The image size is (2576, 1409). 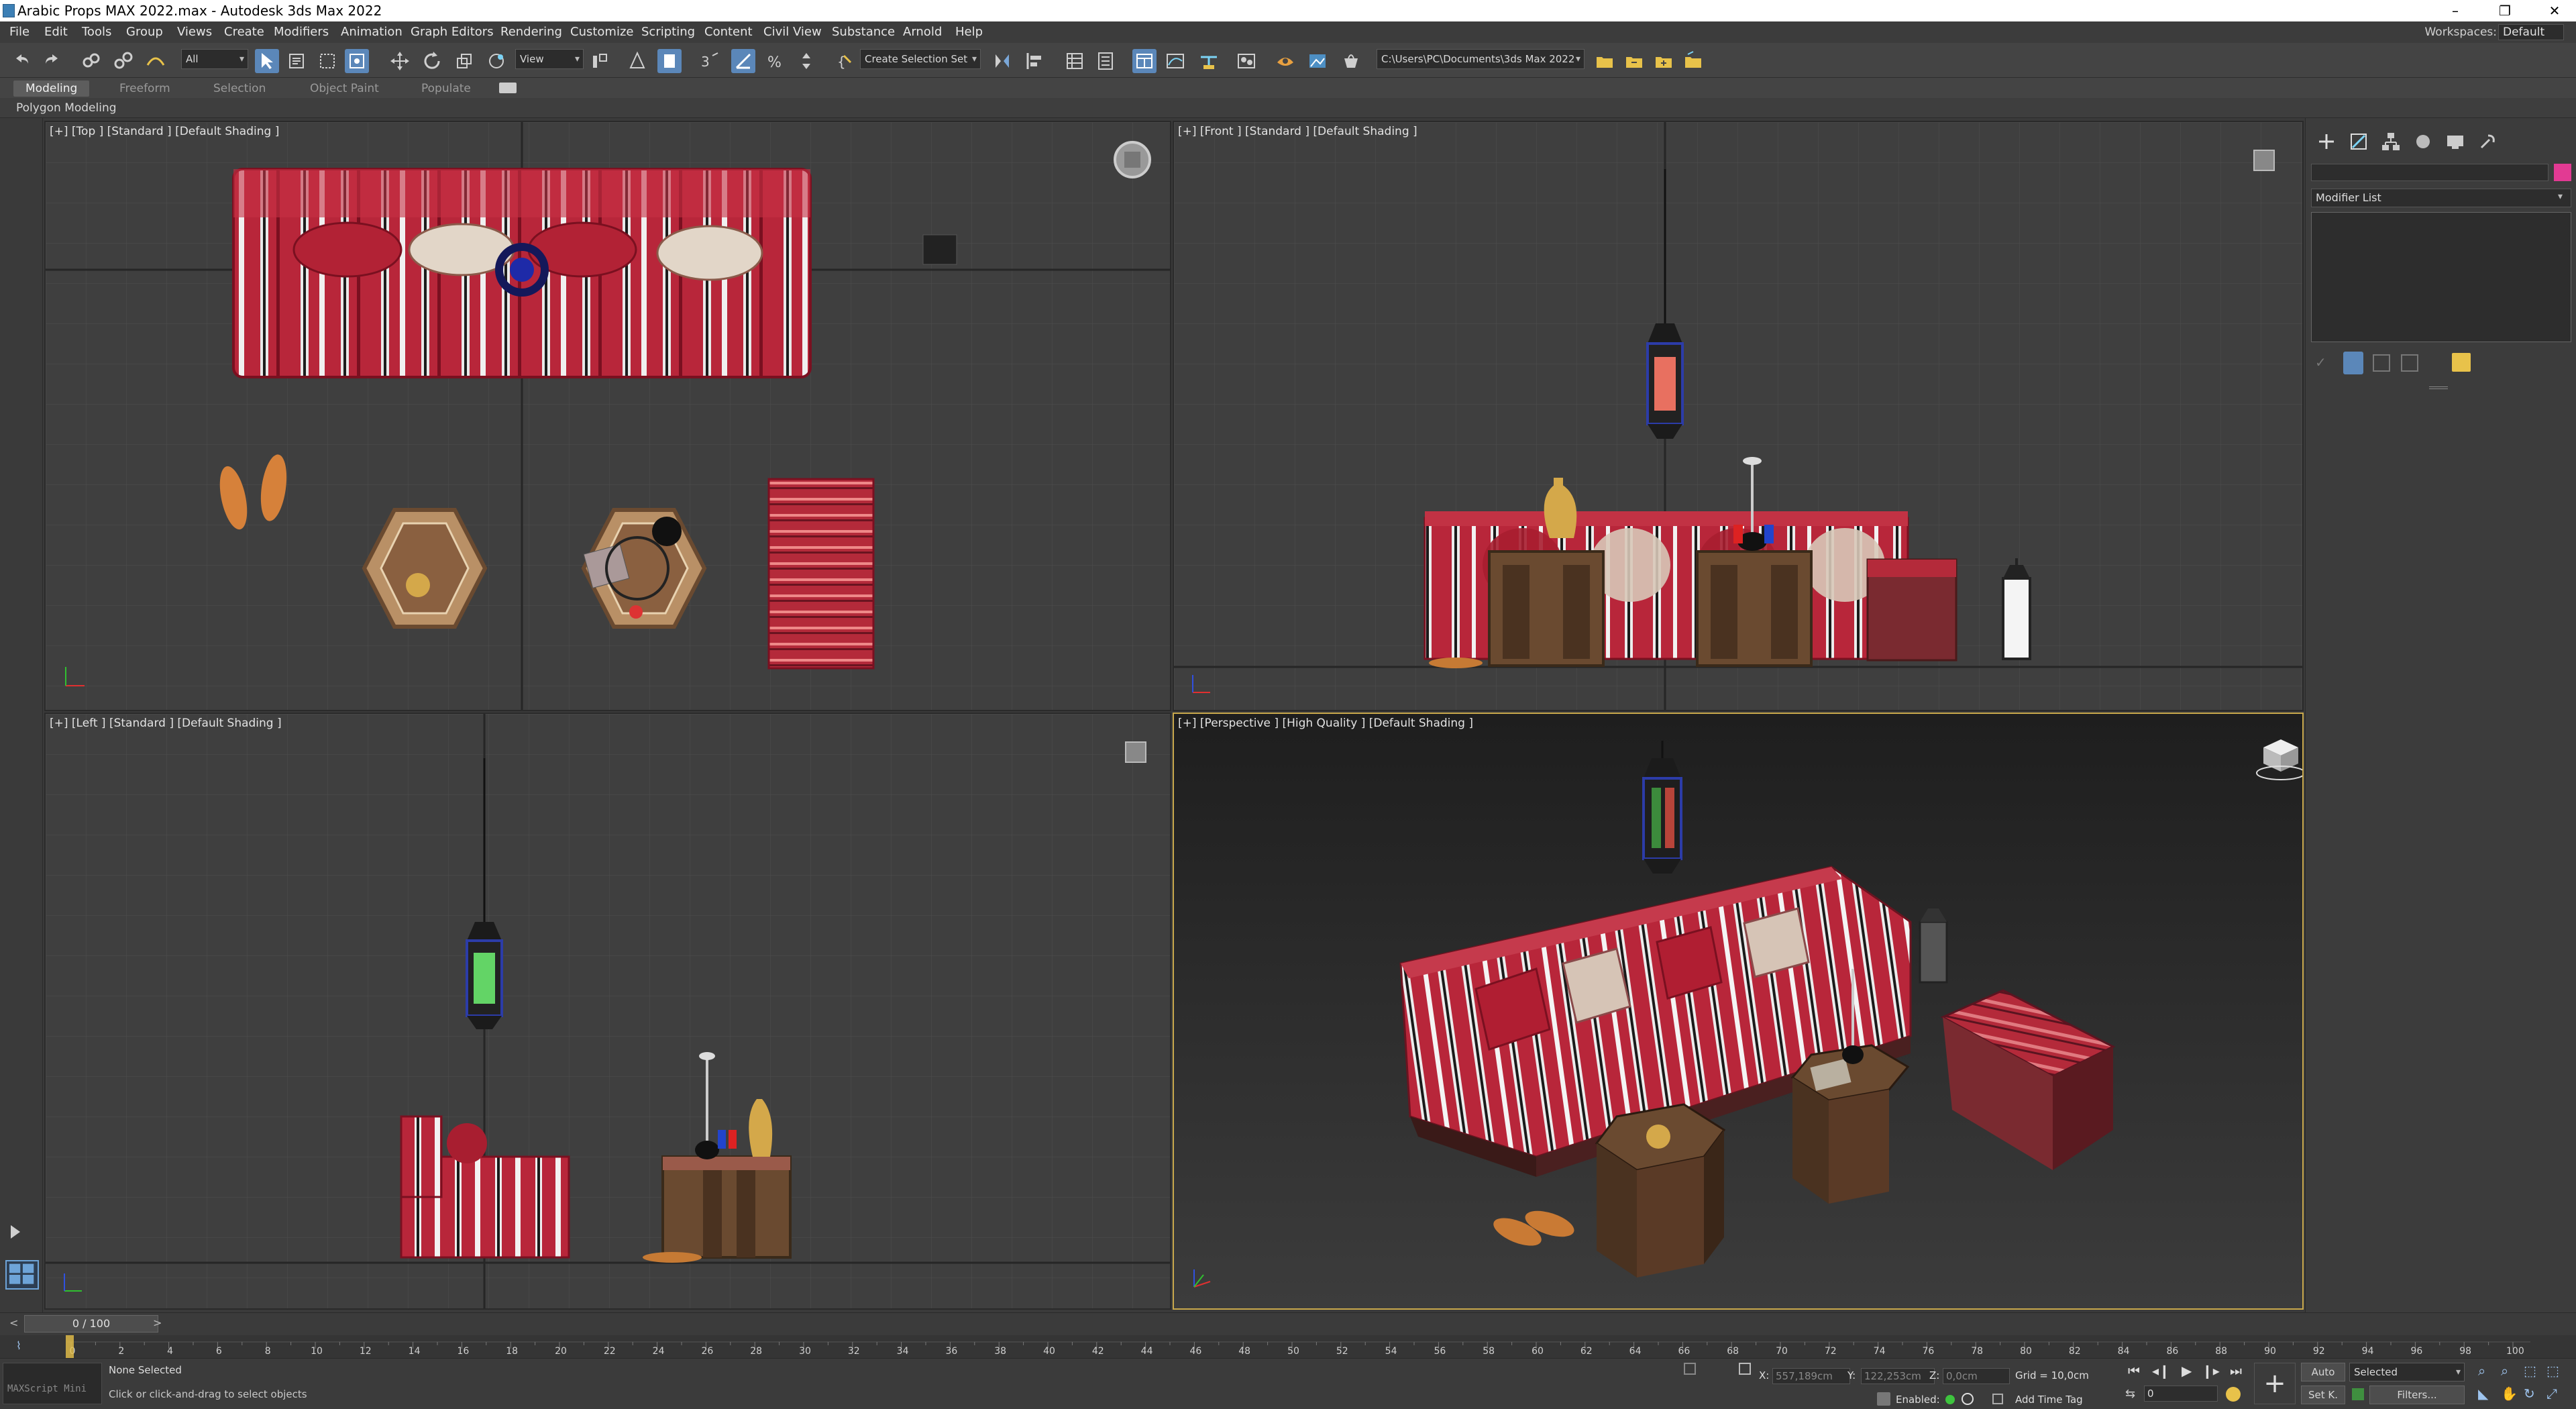 I want to click on viewcube-front-icon, so click(x=2264, y=160).